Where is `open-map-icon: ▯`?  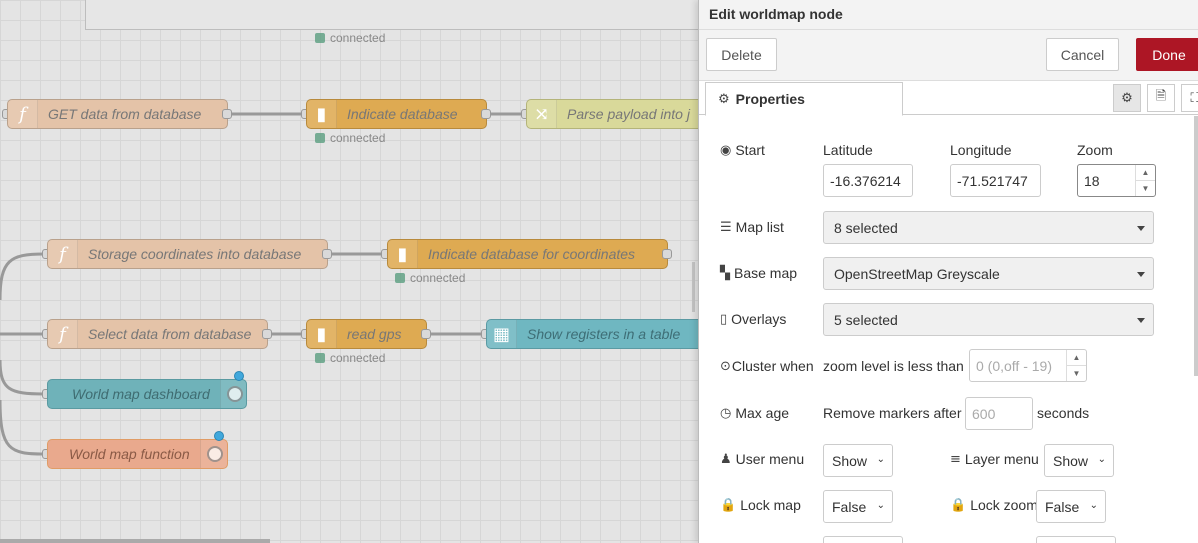 open-map-icon: ▯ is located at coordinates (724, 319).